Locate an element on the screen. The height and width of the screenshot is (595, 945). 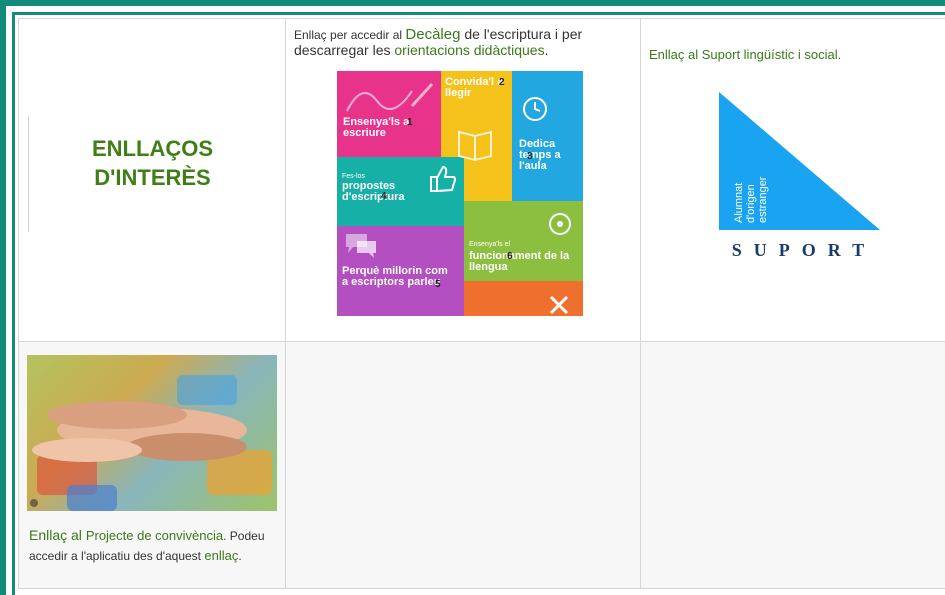
convivencia-text-3: accedir a l'aplicatiu des d'aquest is located at coordinates (117, 556).